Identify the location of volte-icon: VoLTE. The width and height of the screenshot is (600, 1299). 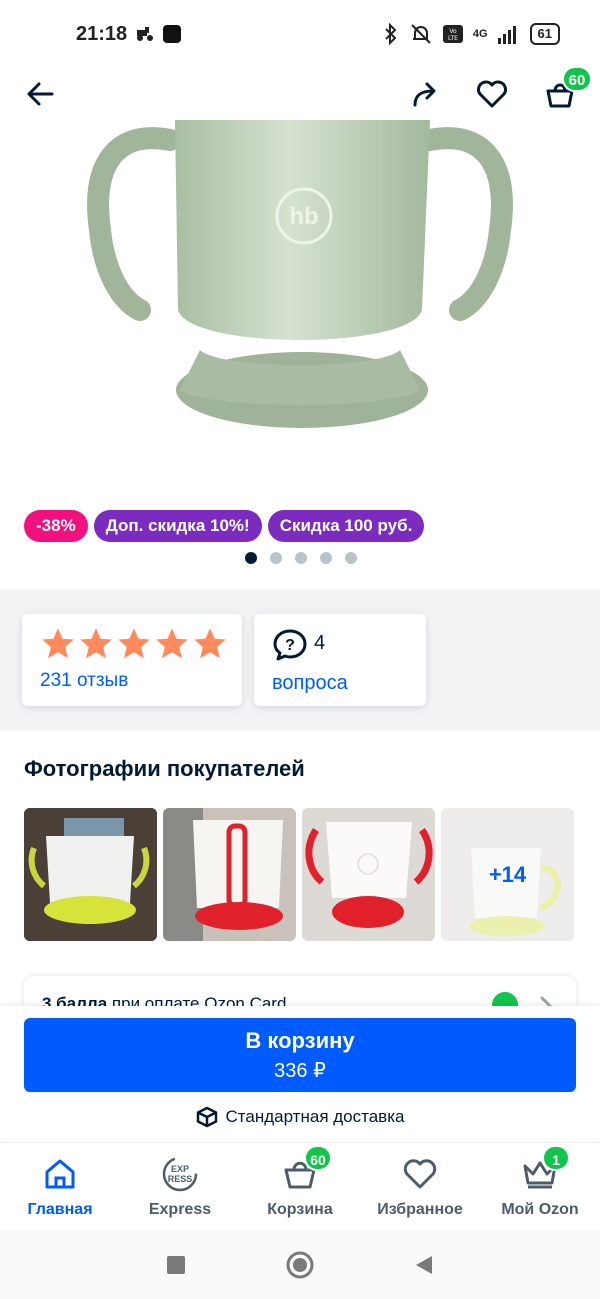
(452, 34).